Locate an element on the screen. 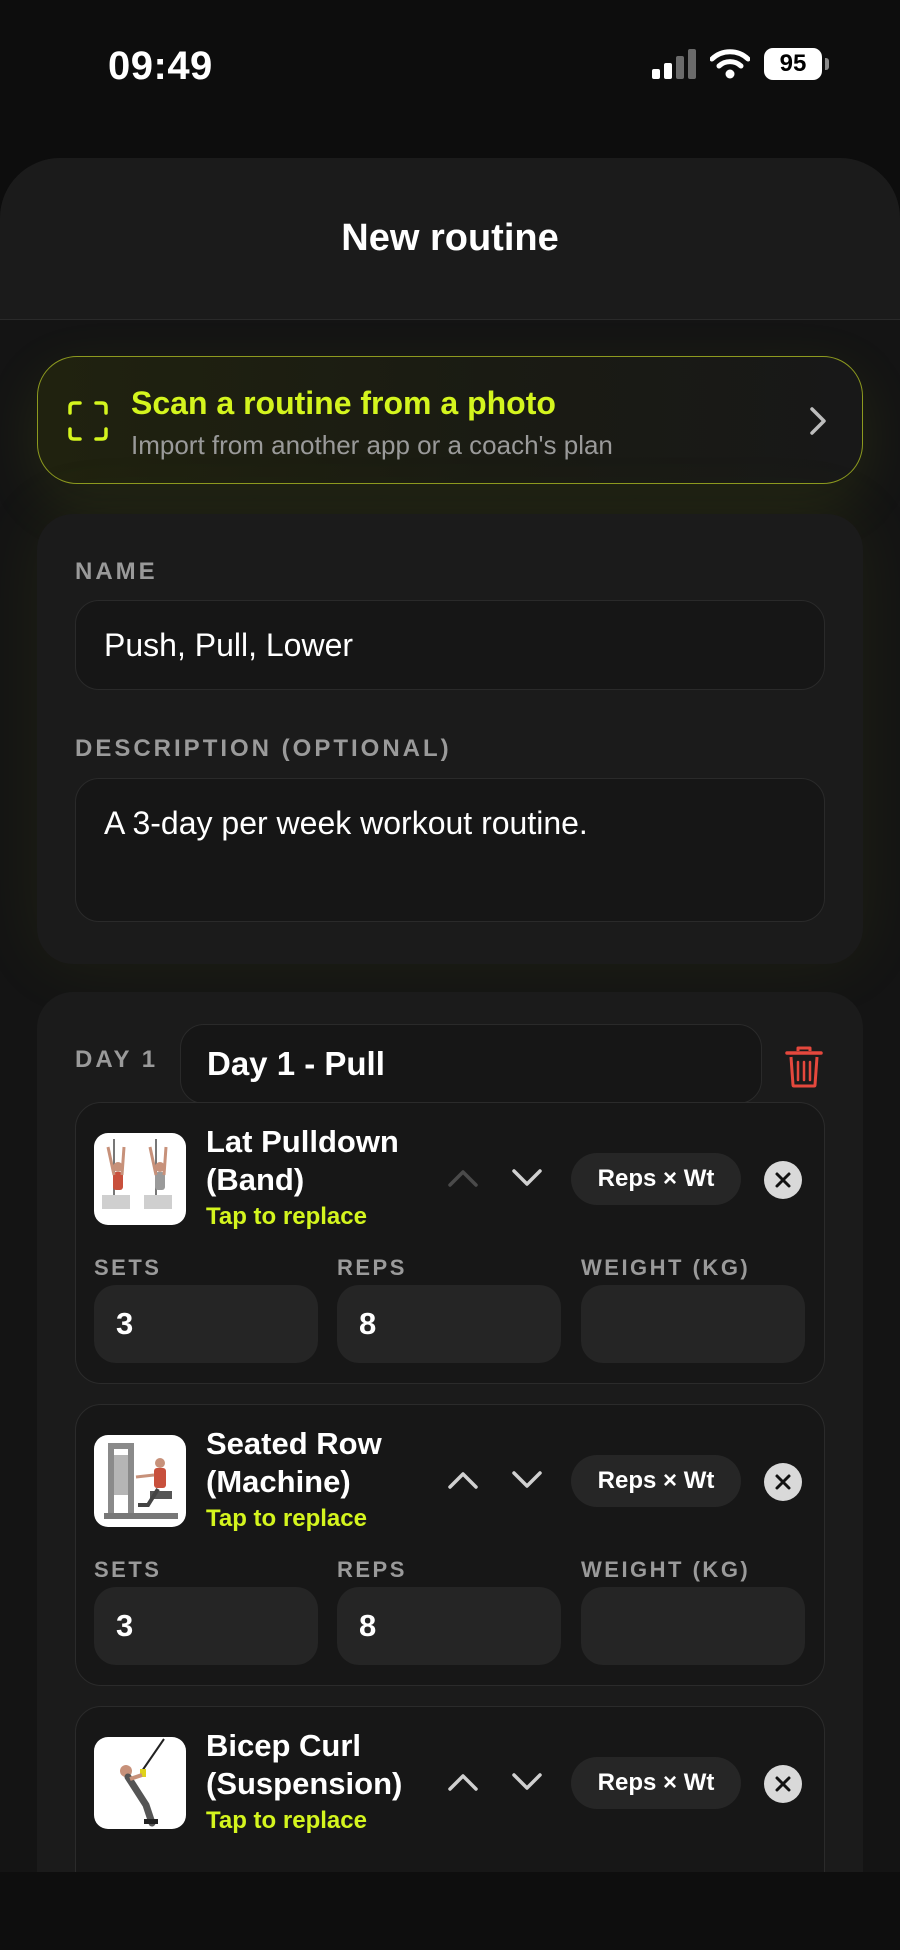  chevron-right-icon is located at coordinates (818, 421).